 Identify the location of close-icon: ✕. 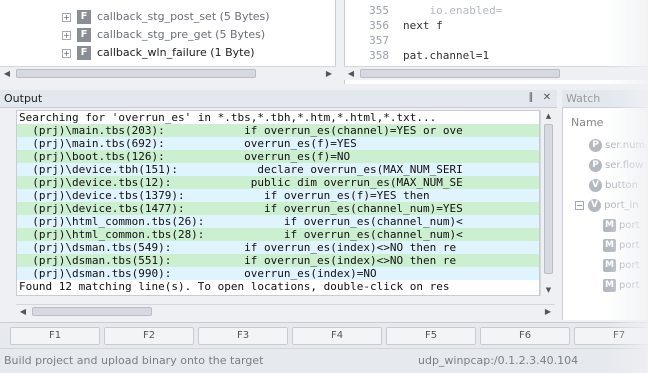
(547, 97).